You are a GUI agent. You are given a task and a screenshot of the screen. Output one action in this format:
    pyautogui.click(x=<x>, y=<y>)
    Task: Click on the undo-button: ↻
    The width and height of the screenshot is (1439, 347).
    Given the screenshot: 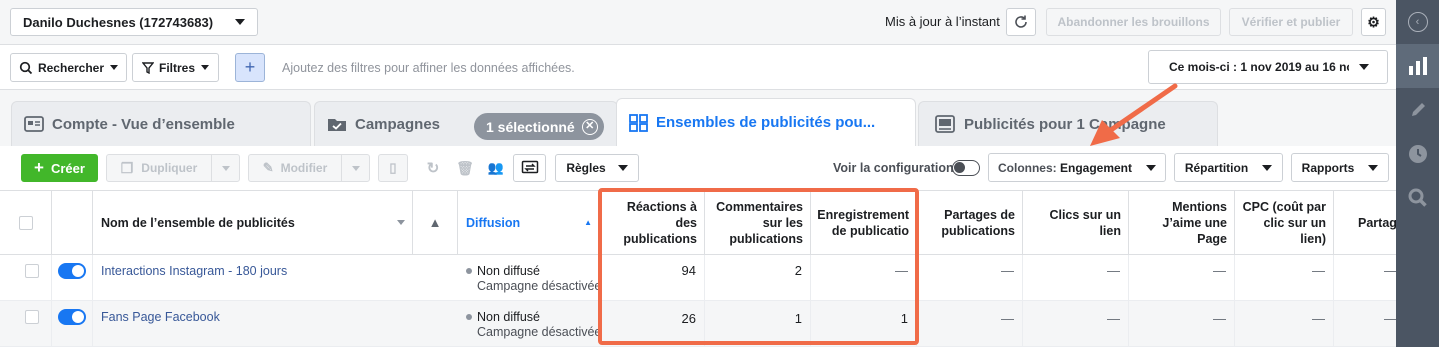 What is the action you would take?
    pyautogui.click(x=433, y=168)
    